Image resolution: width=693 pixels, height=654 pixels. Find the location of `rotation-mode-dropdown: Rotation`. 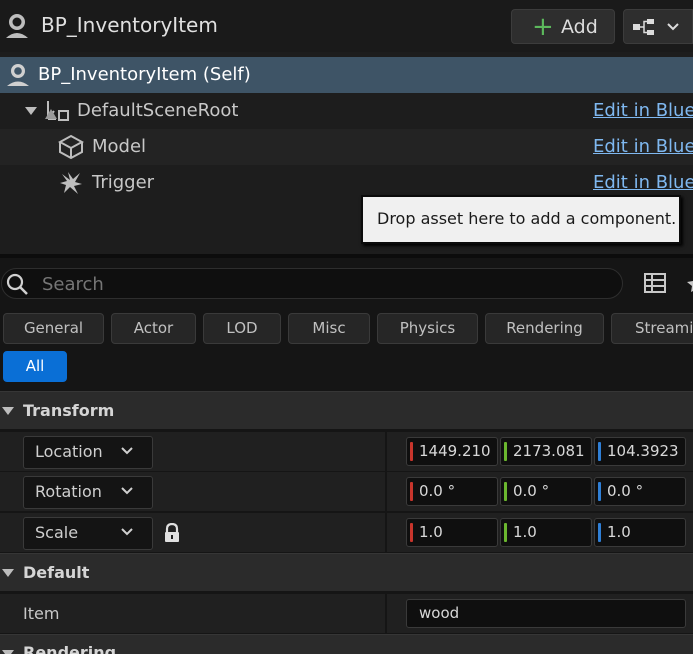

rotation-mode-dropdown: Rotation is located at coordinates (88, 492).